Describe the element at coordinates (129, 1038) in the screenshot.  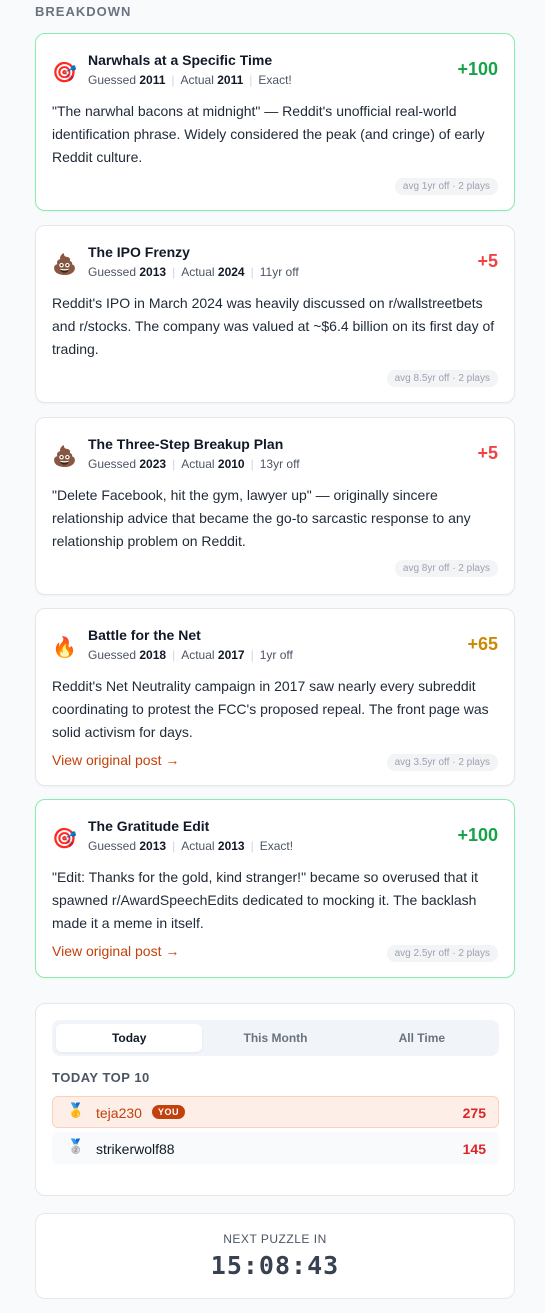
I see `tab-today: Today` at that location.